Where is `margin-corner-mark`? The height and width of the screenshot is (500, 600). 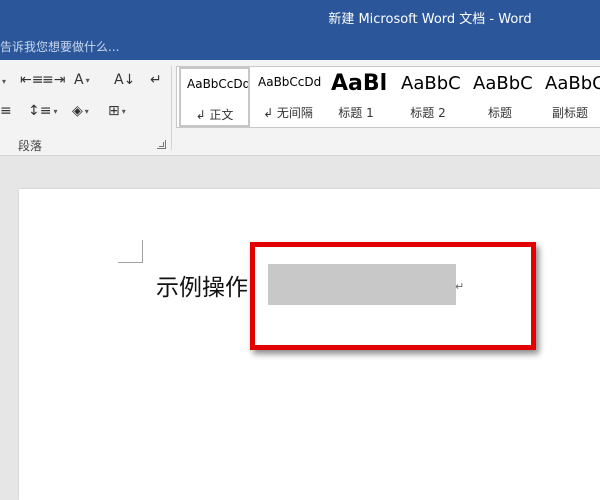
margin-corner-mark is located at coordinates (130, 251).